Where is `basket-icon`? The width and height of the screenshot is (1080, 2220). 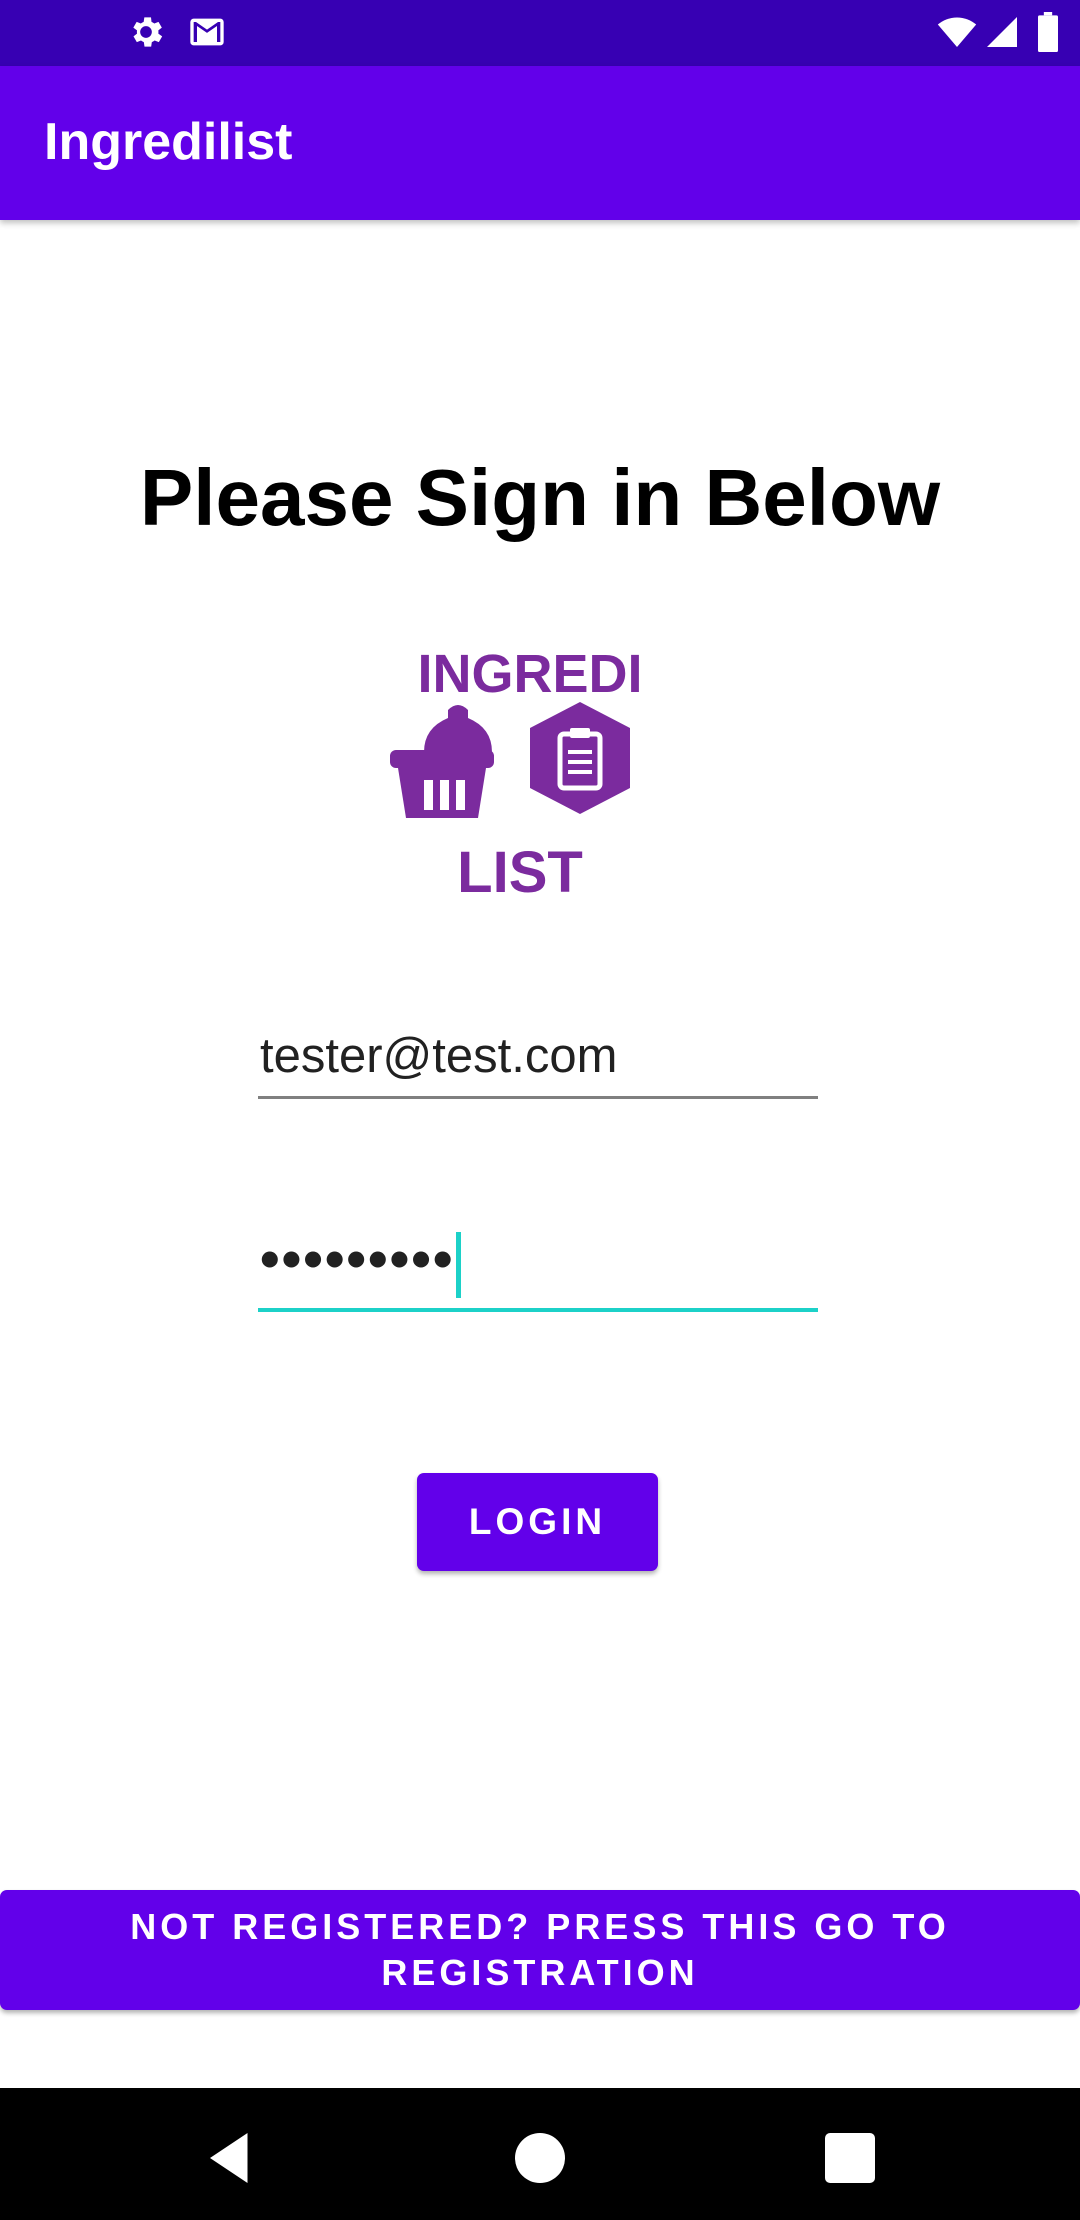 basket-icon is located at coordinates (442, 761).